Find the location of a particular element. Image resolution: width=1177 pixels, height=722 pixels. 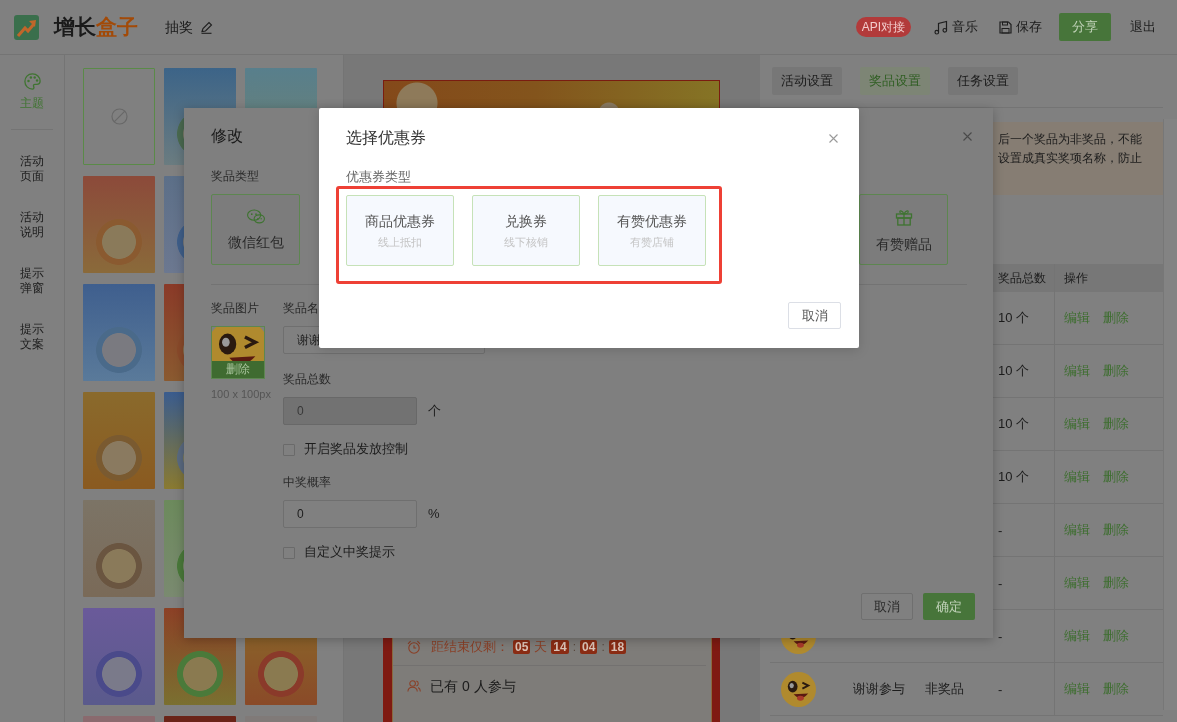

countdown-number: 04 is located at coordinates (589, 646).